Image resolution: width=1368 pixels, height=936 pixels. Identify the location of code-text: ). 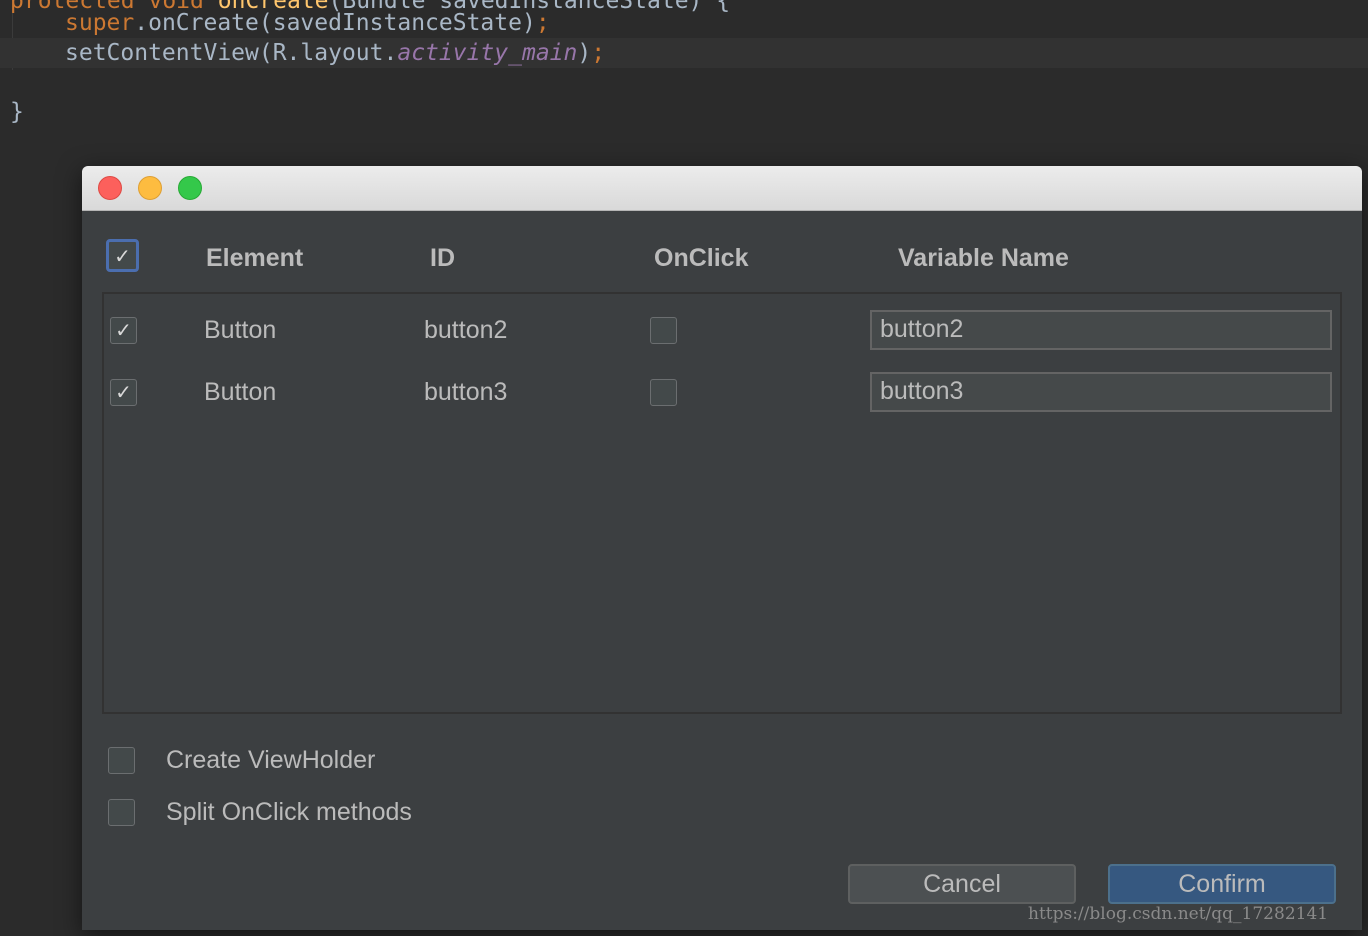
(584, 53).